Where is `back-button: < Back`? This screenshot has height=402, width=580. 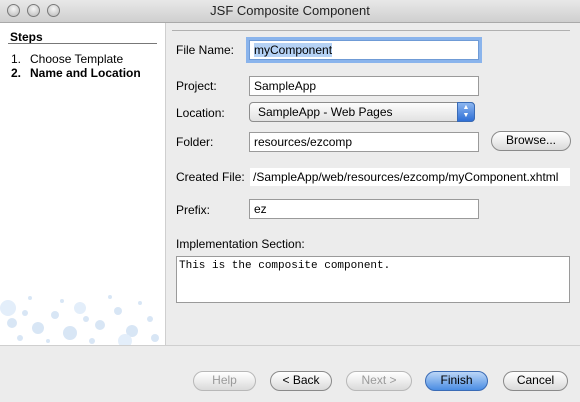 back-button: < Back is located at coordinates (301, 381).